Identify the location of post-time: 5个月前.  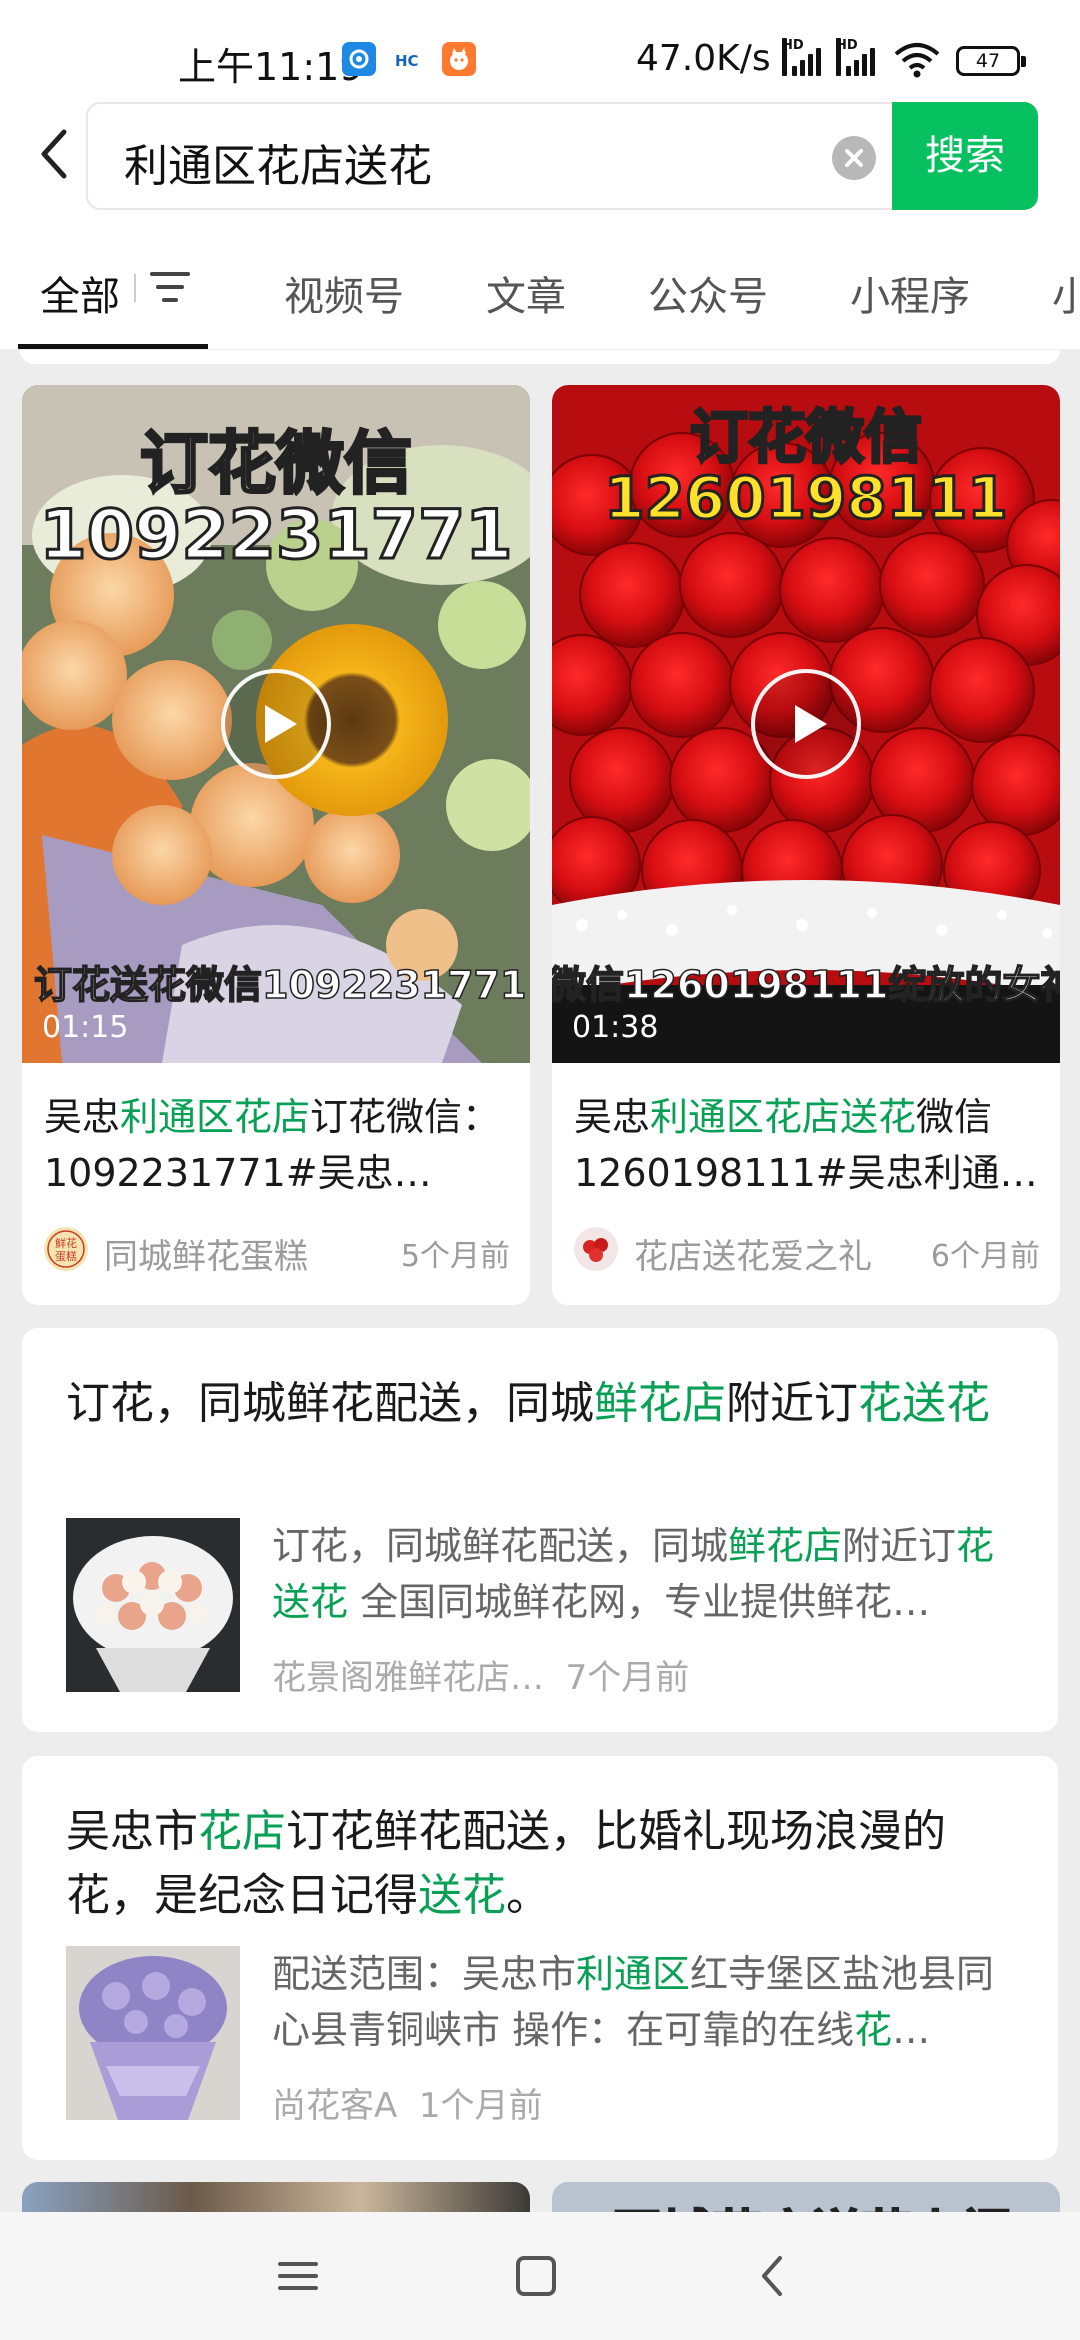
(455, 1256).